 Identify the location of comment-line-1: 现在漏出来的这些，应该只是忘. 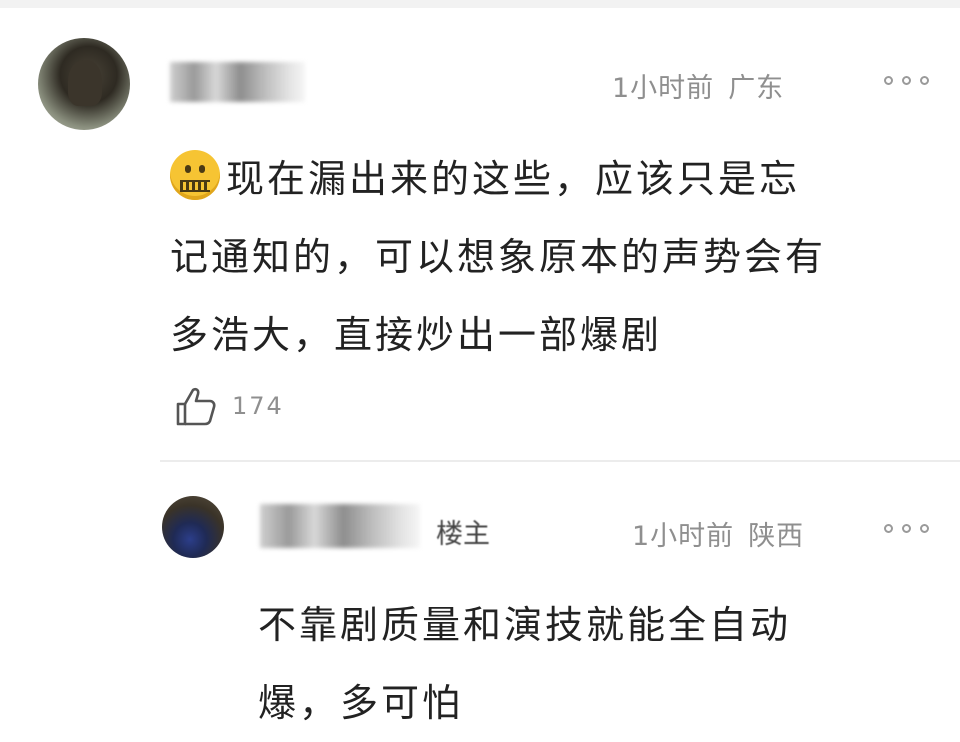
(550, 179).